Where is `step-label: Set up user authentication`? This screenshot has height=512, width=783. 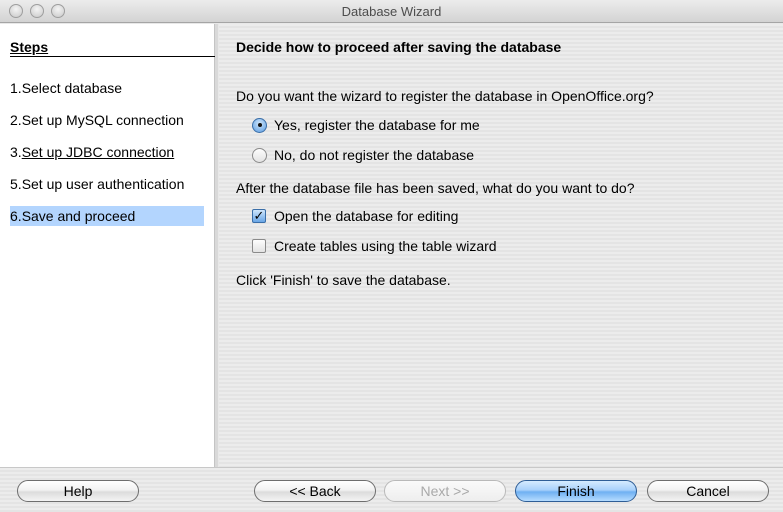
step-label: Set up user authentication is located at coordinates (103, 184).